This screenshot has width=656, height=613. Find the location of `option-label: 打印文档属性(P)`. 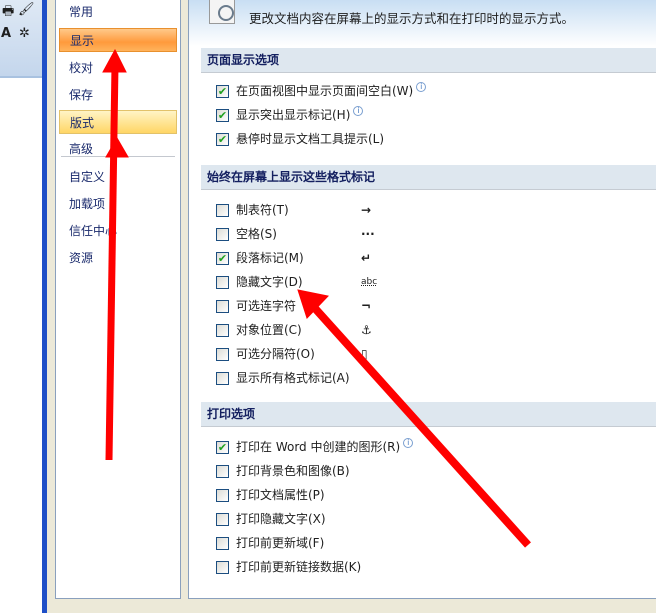

option-label: 打印文档属性(P) is located at coordinates (280, 495).